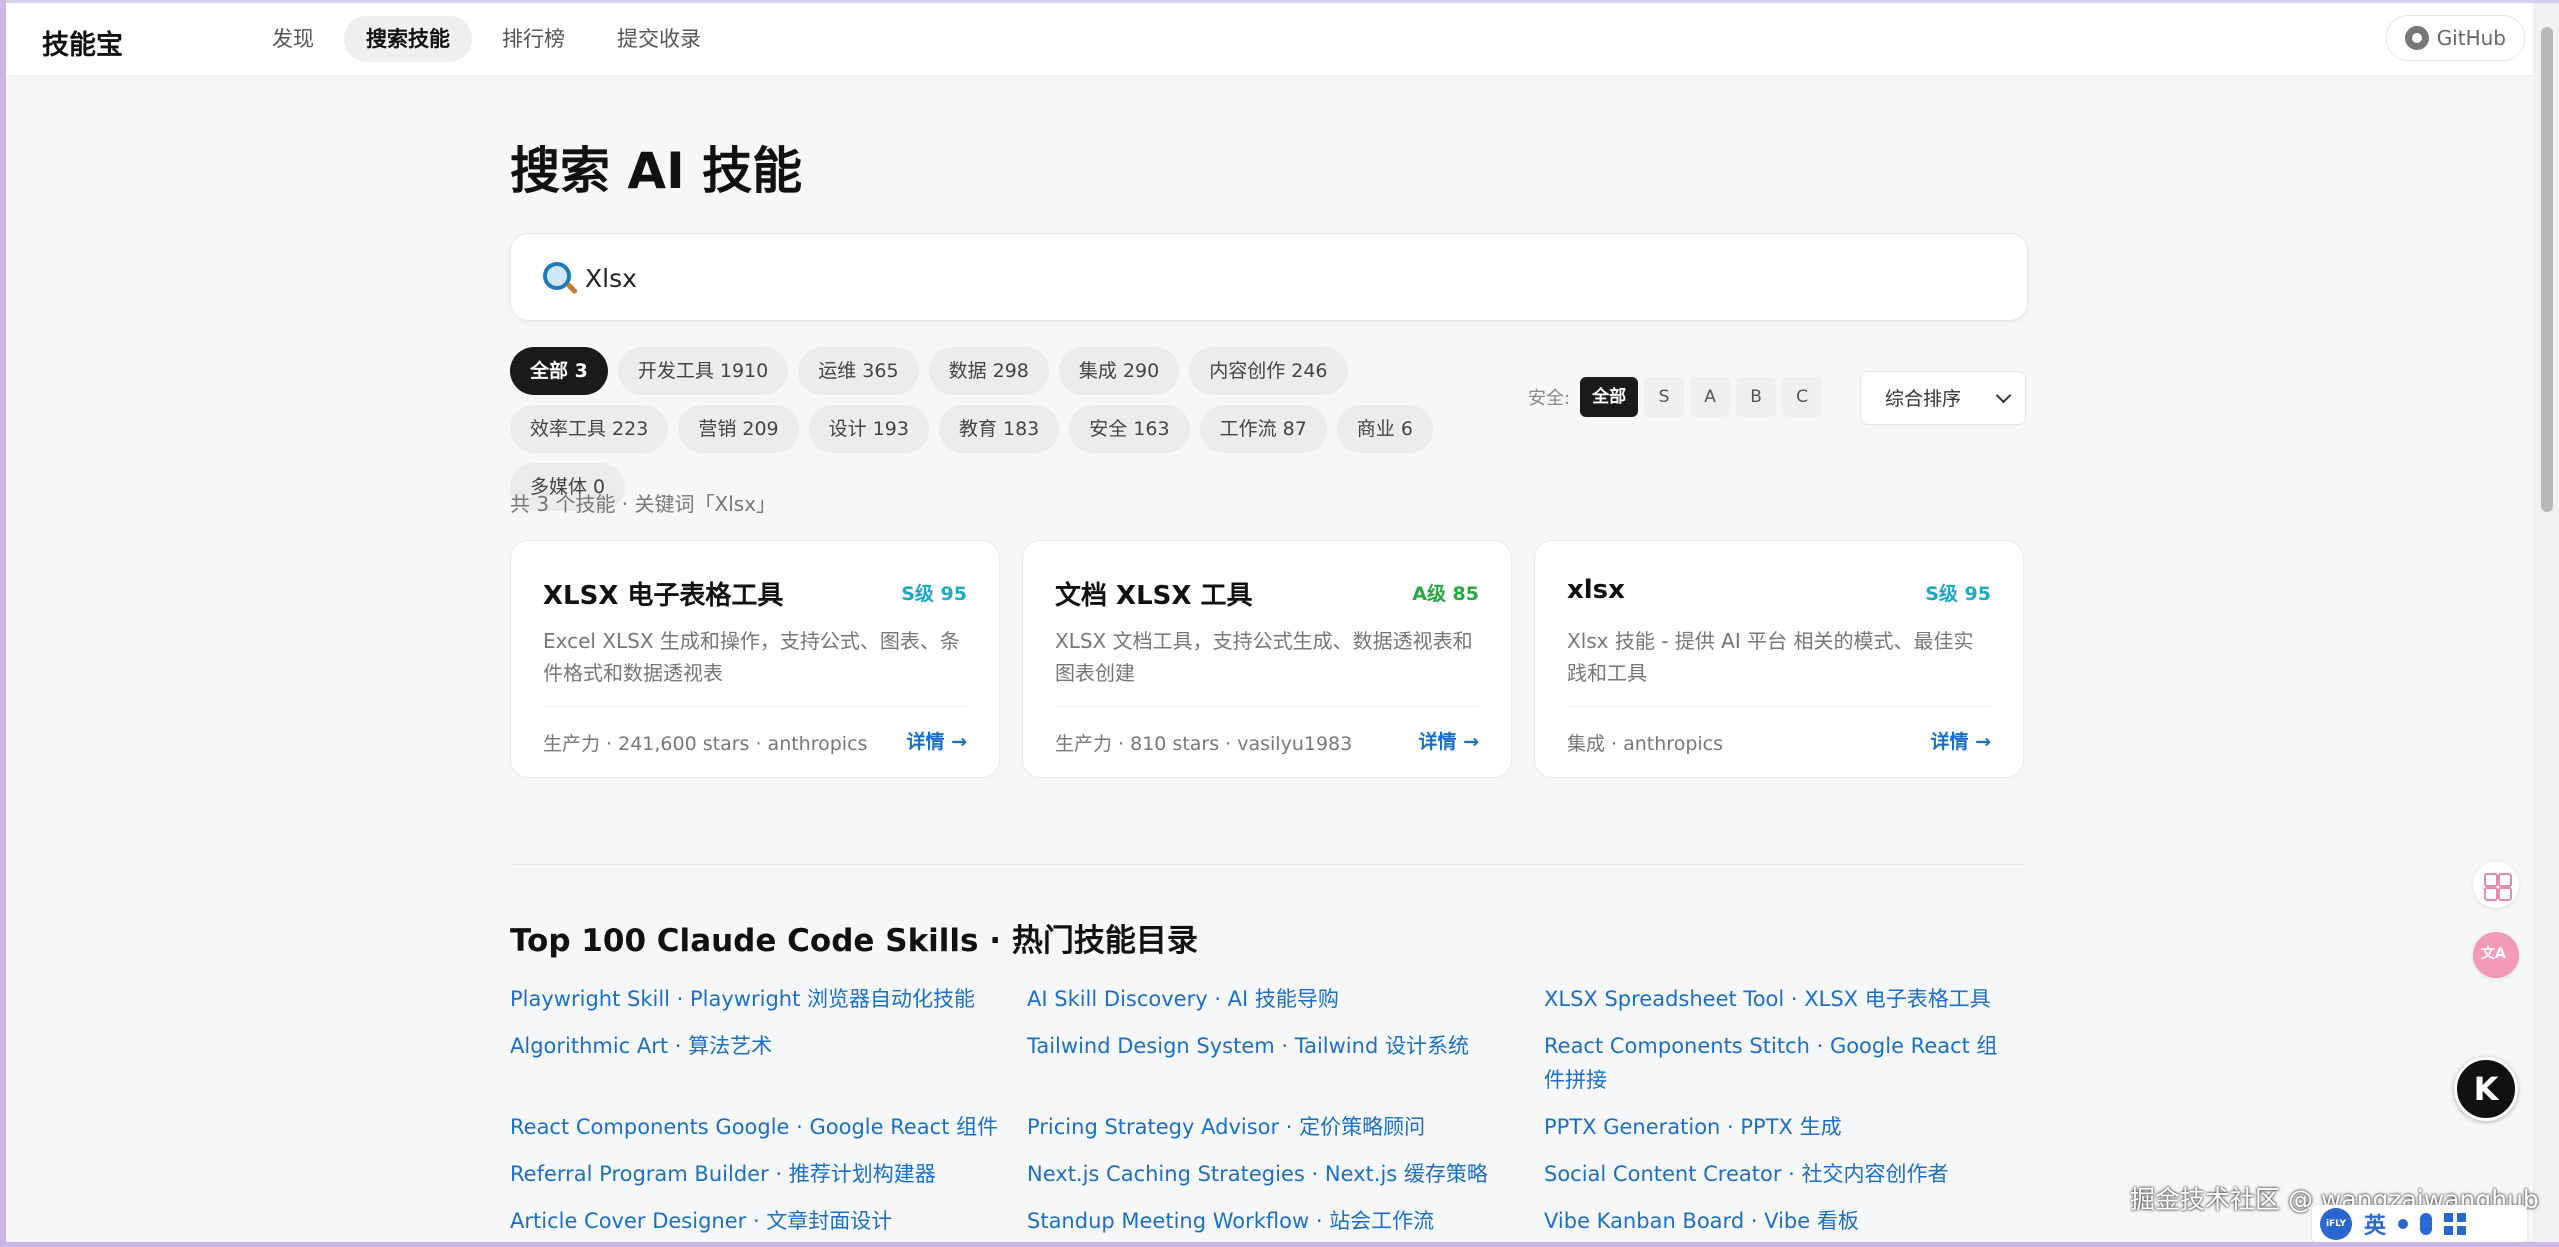  I want to click on github-button: GitHub, so click(2455, 38).